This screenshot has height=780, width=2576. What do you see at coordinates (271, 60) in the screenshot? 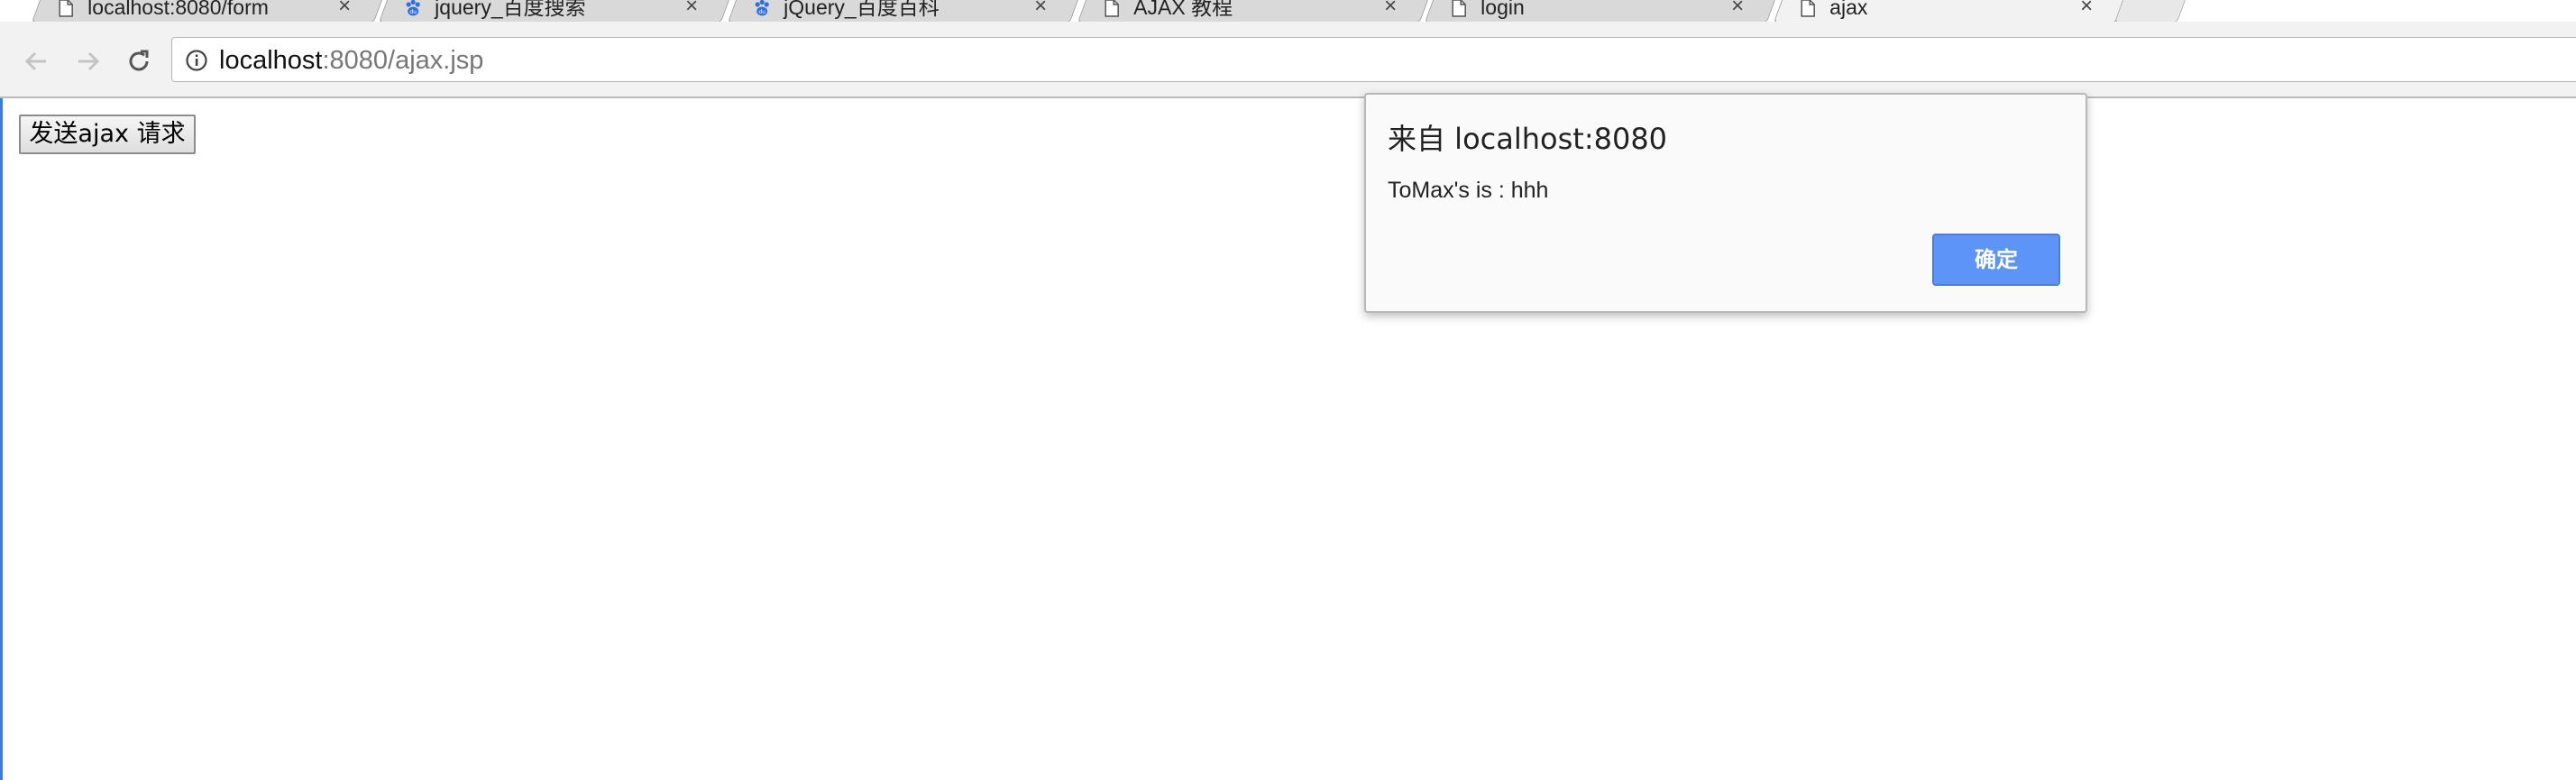
I see `url-host: localhost` at bounding box center [271, 60].